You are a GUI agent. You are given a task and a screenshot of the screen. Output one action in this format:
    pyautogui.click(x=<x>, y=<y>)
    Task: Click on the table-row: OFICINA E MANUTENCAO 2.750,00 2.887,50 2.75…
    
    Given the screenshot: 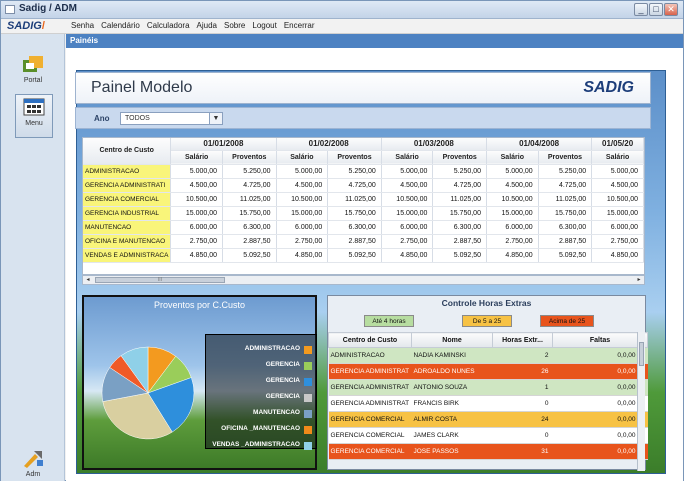 What is the action you would take?
    pyautogui.click(x=363, y=241)
    